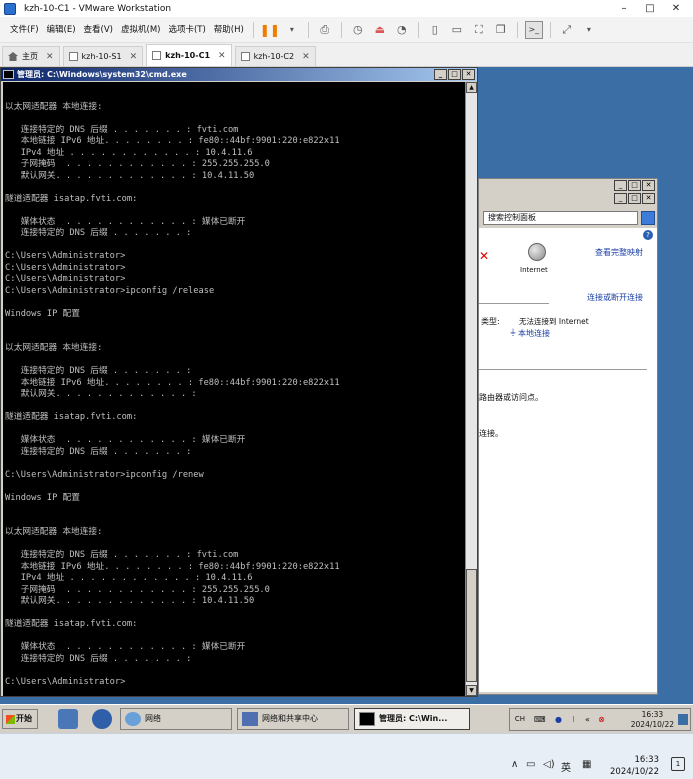 The height and width of the screenshot is (779, 693). I want to click on toolbar-separator, so click(418, 29).